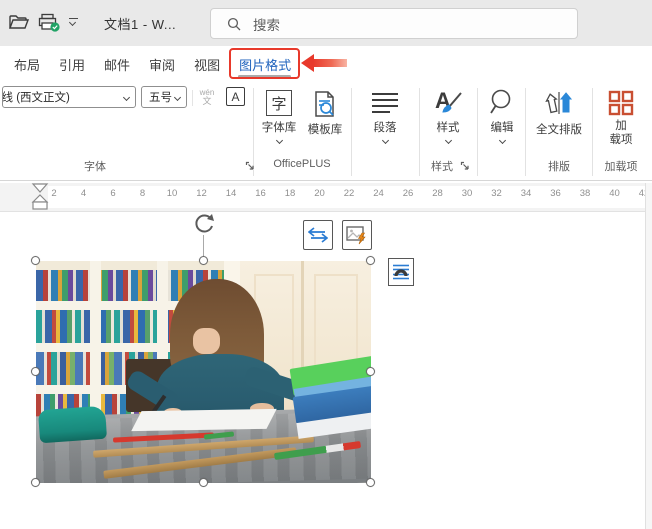  I want to click on typeset-arrows-icon, so click(559, 103).